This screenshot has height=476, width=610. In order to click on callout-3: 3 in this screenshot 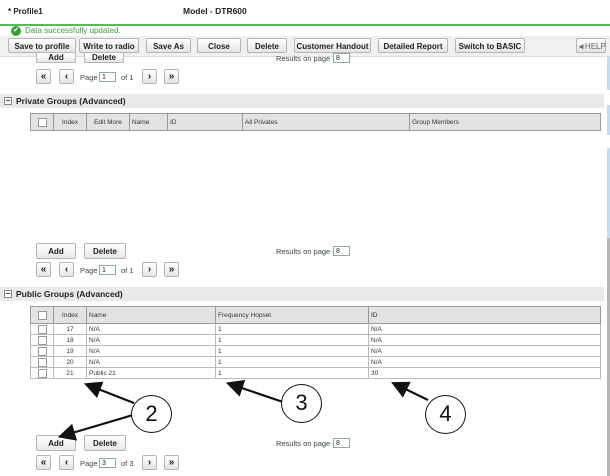, I will do `click(301, 403)`.